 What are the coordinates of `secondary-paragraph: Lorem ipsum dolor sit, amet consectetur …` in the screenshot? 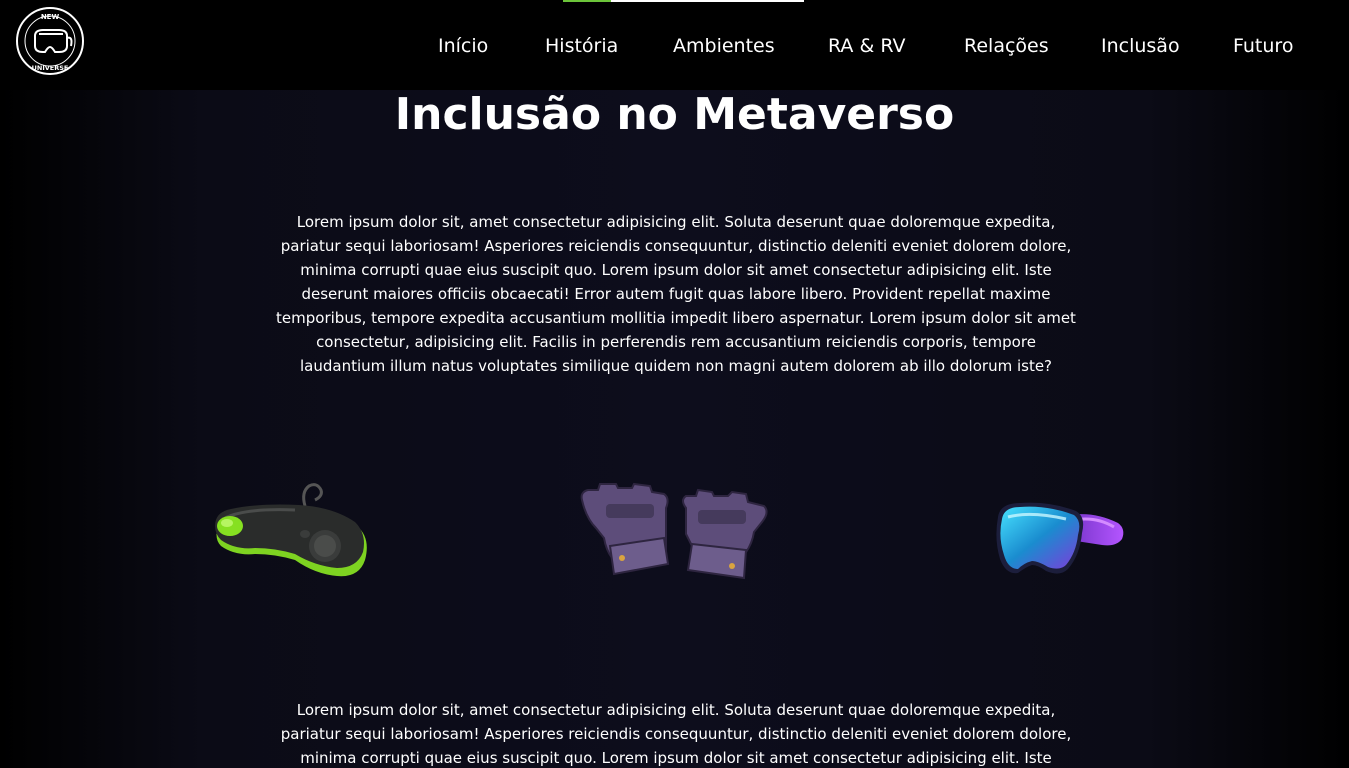 It's located at (676, 734).